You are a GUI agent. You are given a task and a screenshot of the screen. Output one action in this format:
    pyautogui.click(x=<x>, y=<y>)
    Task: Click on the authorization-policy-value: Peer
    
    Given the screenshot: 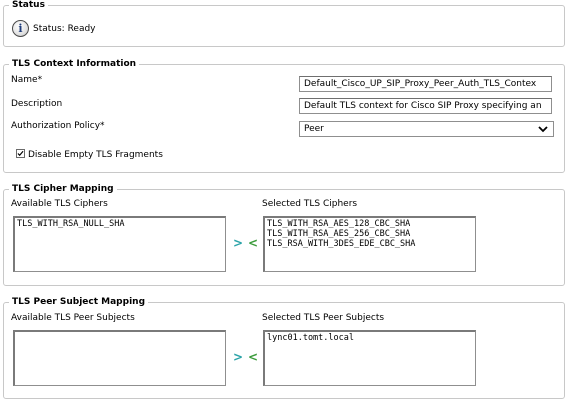 What is the action you would take?
    pyautogui.click(x=314, y=129)
    